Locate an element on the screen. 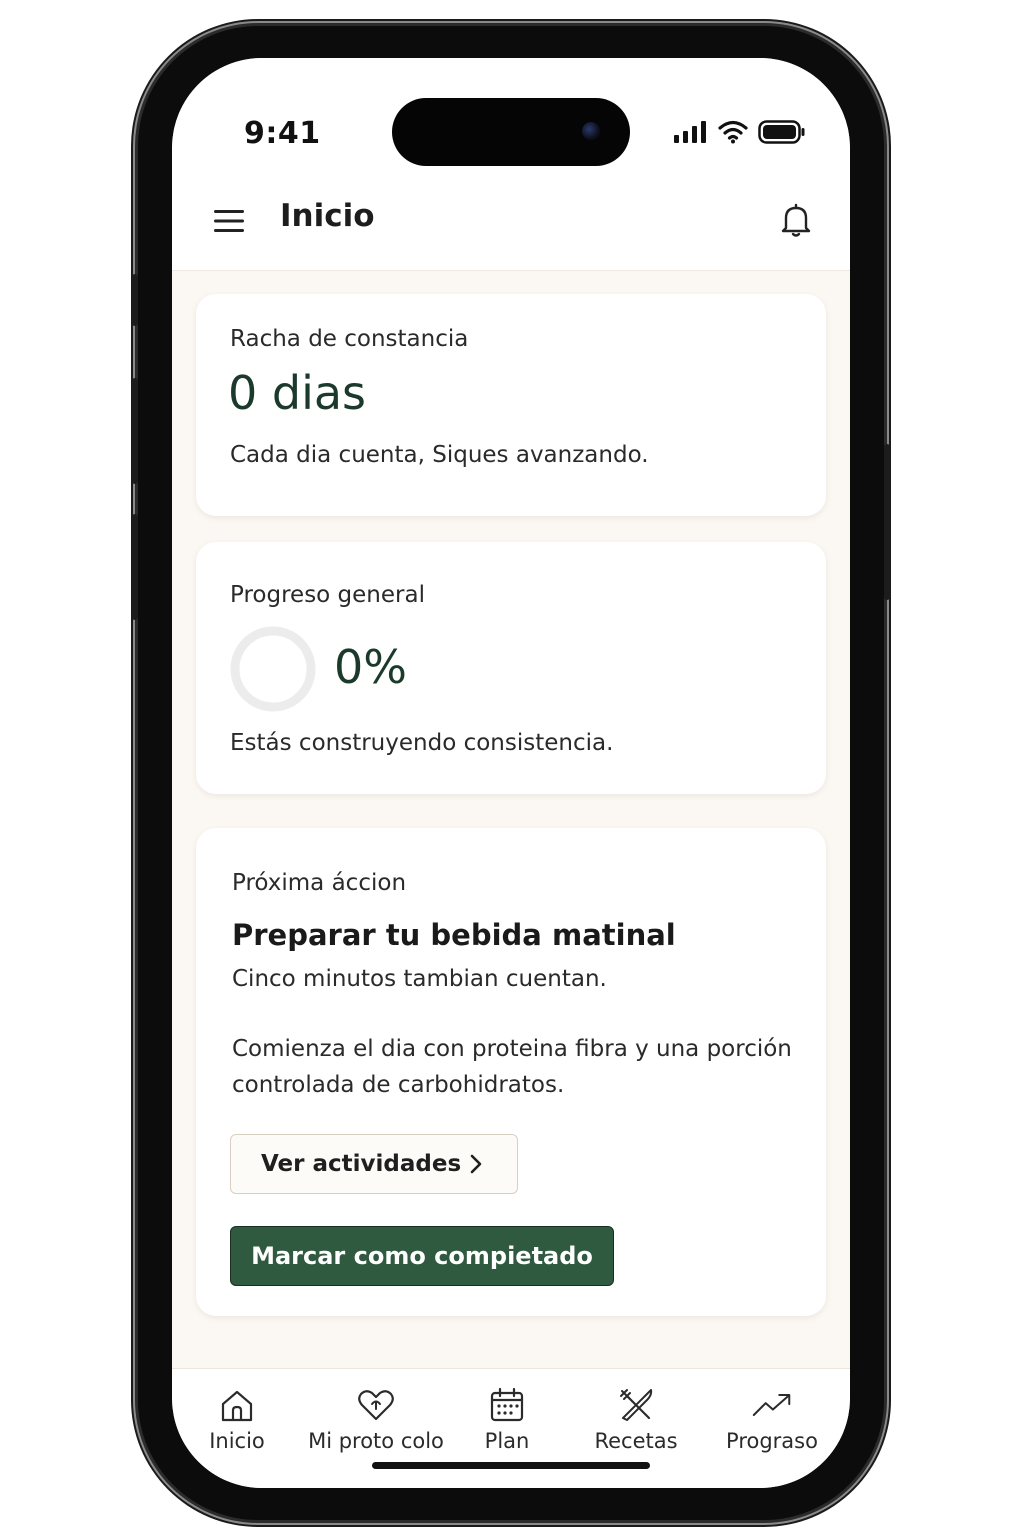 The image size is (1024, 1536). mark-completed-label: Marcar como compietado is located at coordinates (422, 1256).